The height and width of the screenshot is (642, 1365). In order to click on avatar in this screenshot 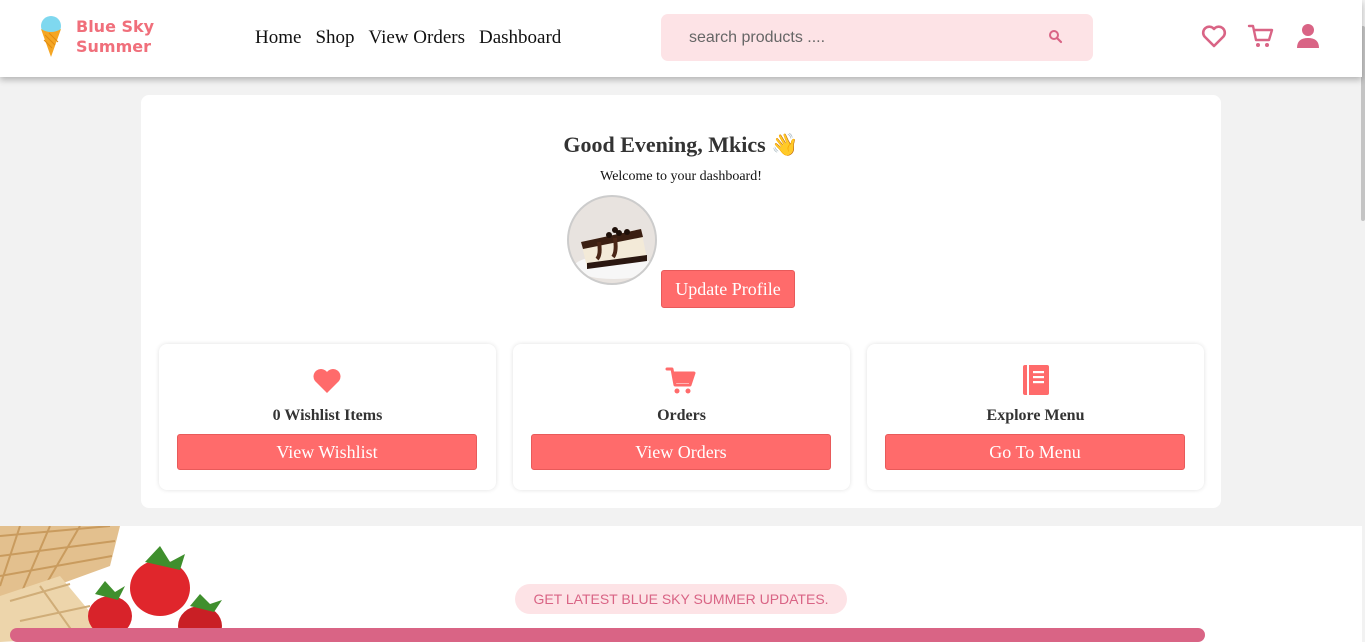, I will do `click(612, 240)`.